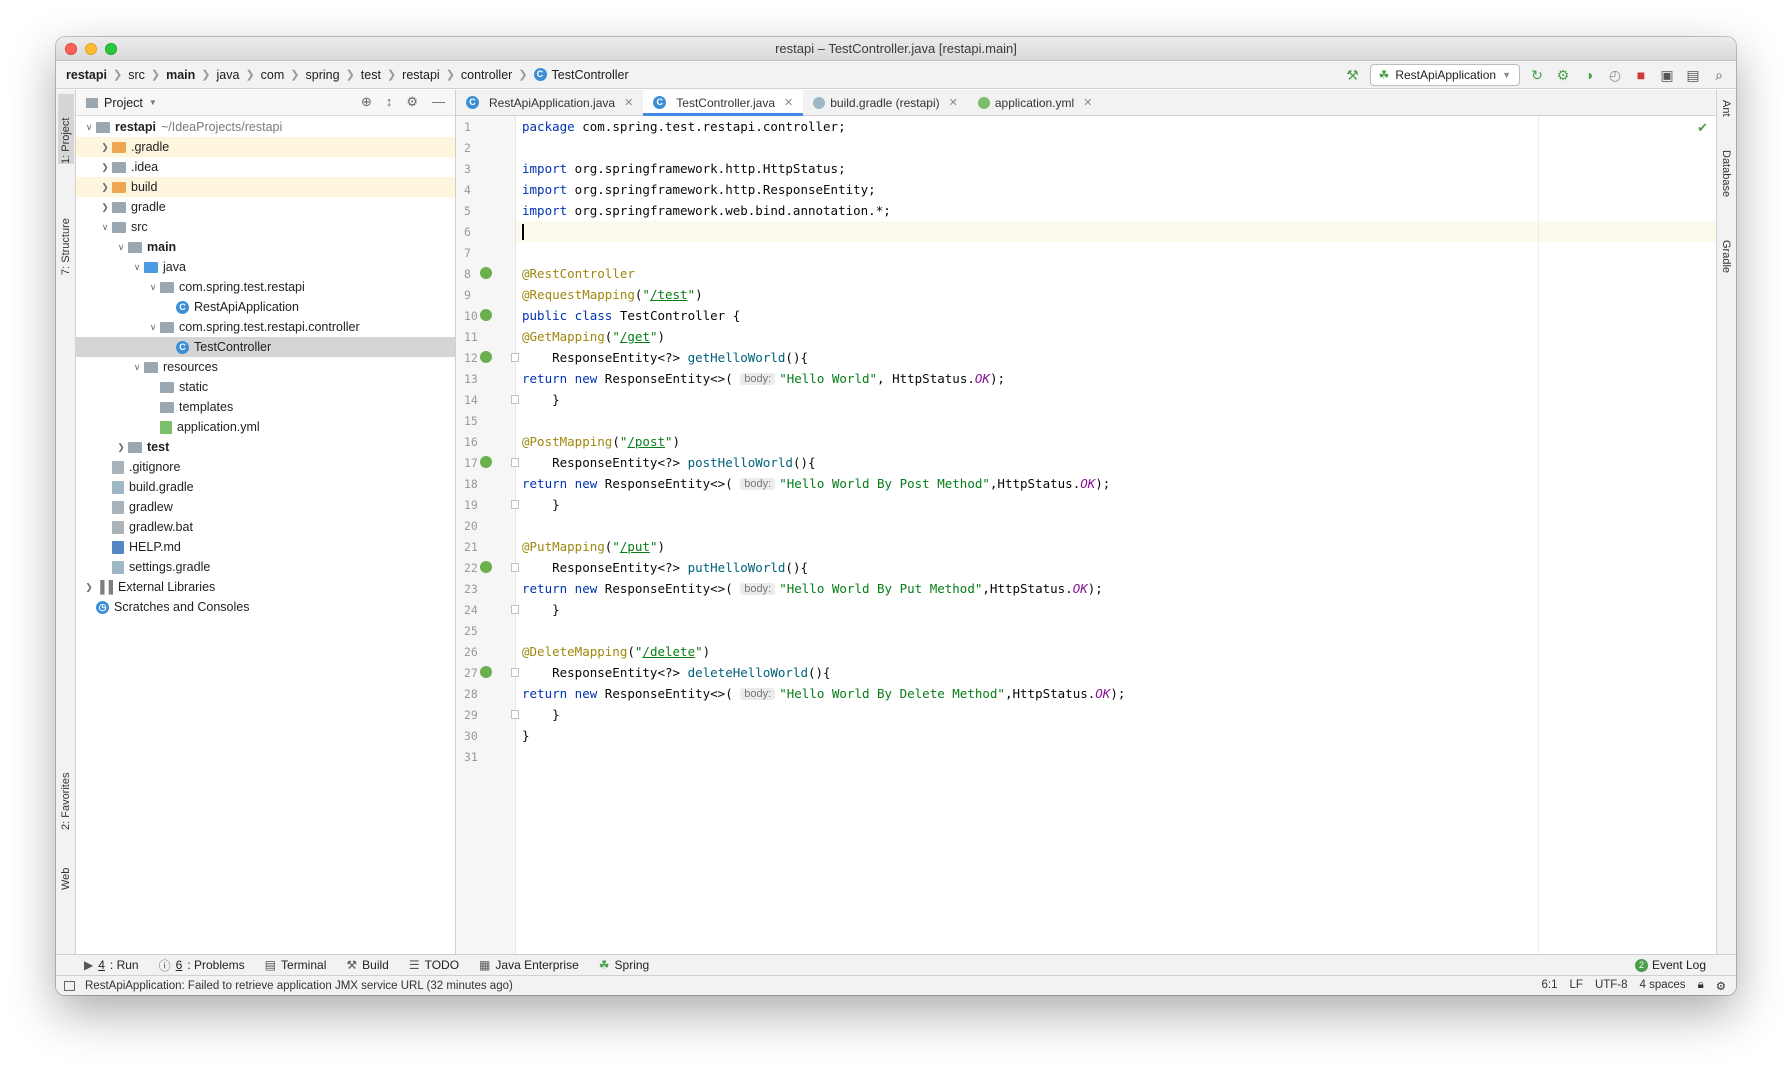  What do you see at coordinates (1726, 256) in the screenshot?
I see `tab-gradle: Gradle` at bounding box center [1726, 256].